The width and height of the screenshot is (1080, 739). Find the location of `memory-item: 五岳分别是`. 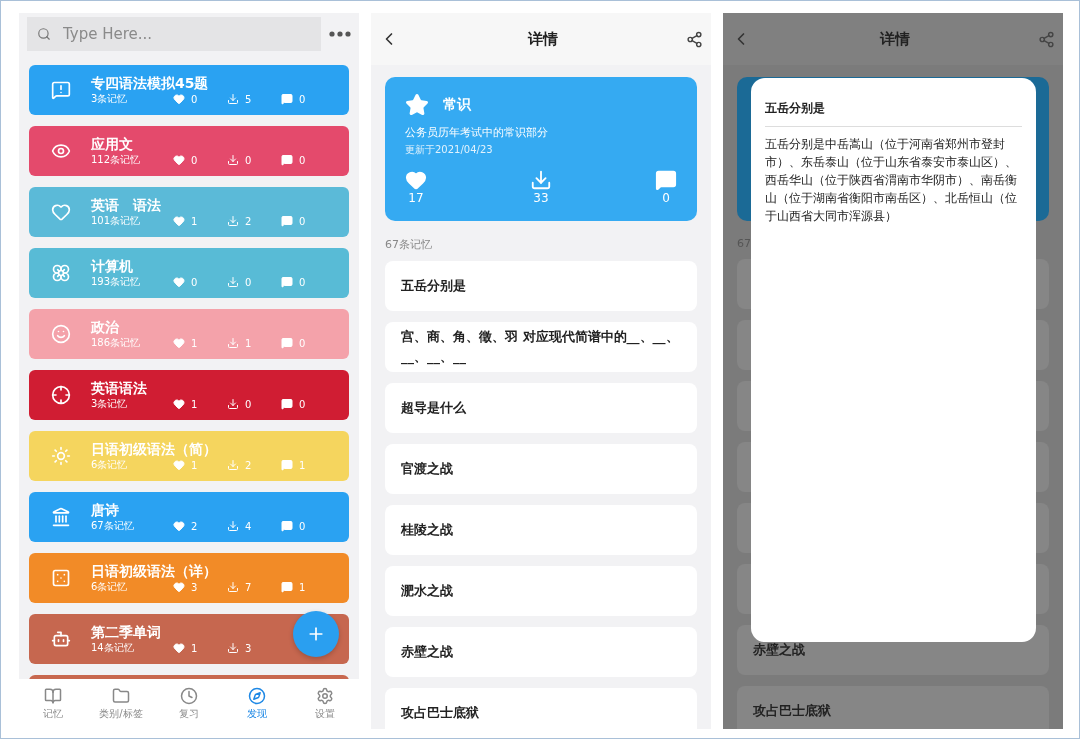

memory-item: 五岳分别是 is located at coordinates (541, 286).